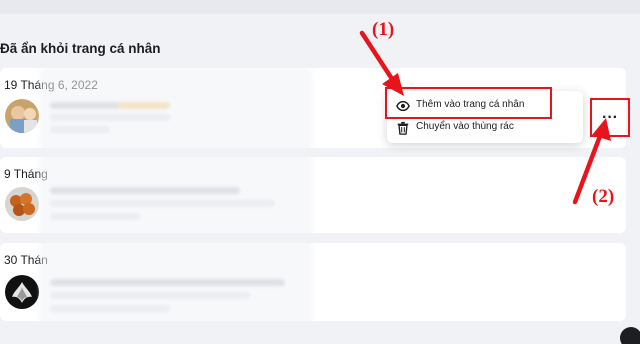  I want to click on menu-item-move-to-trash: Chuyển vào thùng rác, so click(485, 128).